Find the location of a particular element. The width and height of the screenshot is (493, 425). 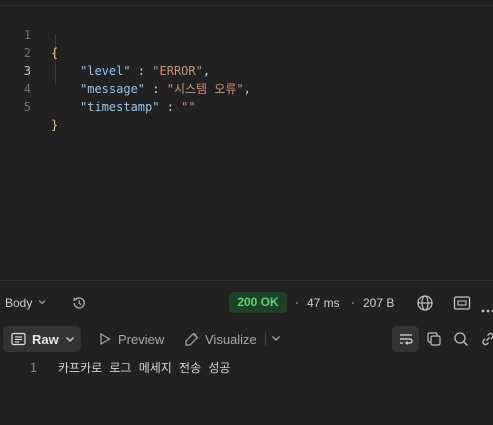

code-line-5: 5 } is located at coordinates (246, 106).